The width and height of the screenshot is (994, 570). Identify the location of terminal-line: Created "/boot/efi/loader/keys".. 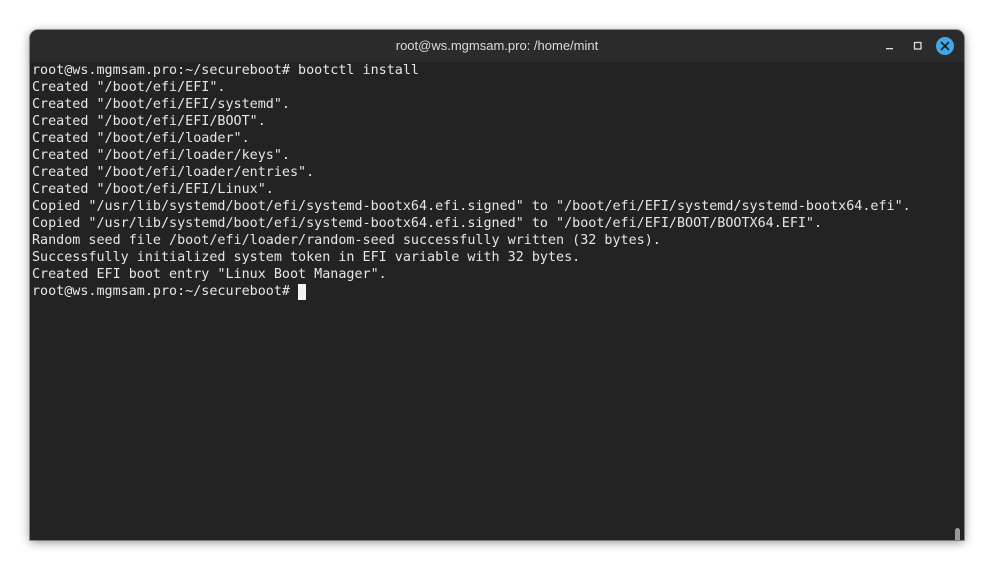
(161, 155).